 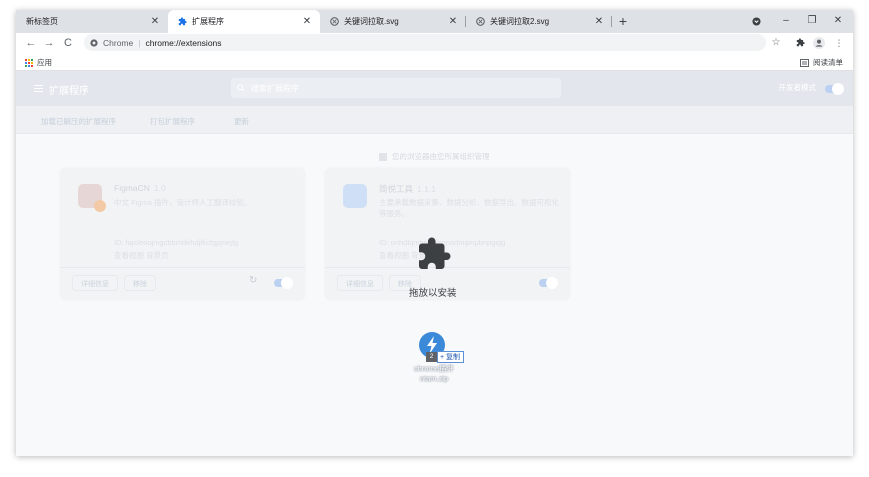 I want to click on extensions-search-input: 搜索扩展程序, so click(x=396, y=88).